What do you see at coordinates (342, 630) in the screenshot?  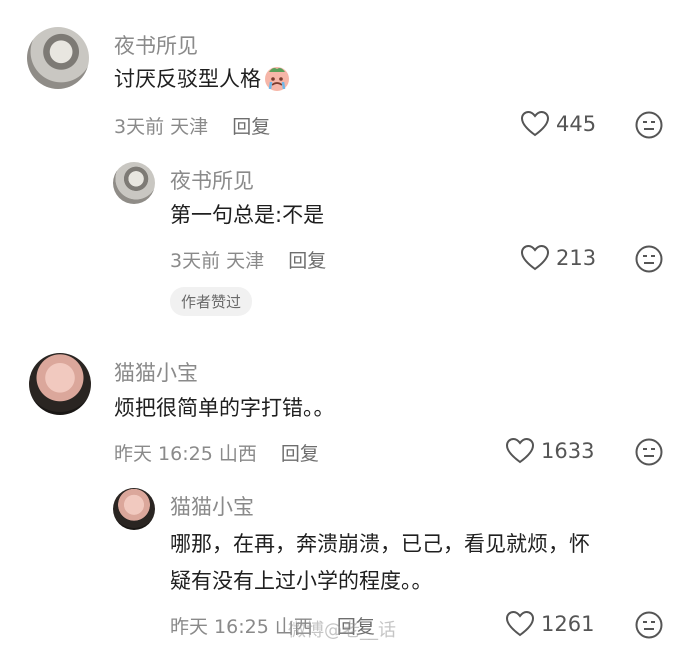 I see `watermark: 微博@老__话` at bounding box center [342, 630].